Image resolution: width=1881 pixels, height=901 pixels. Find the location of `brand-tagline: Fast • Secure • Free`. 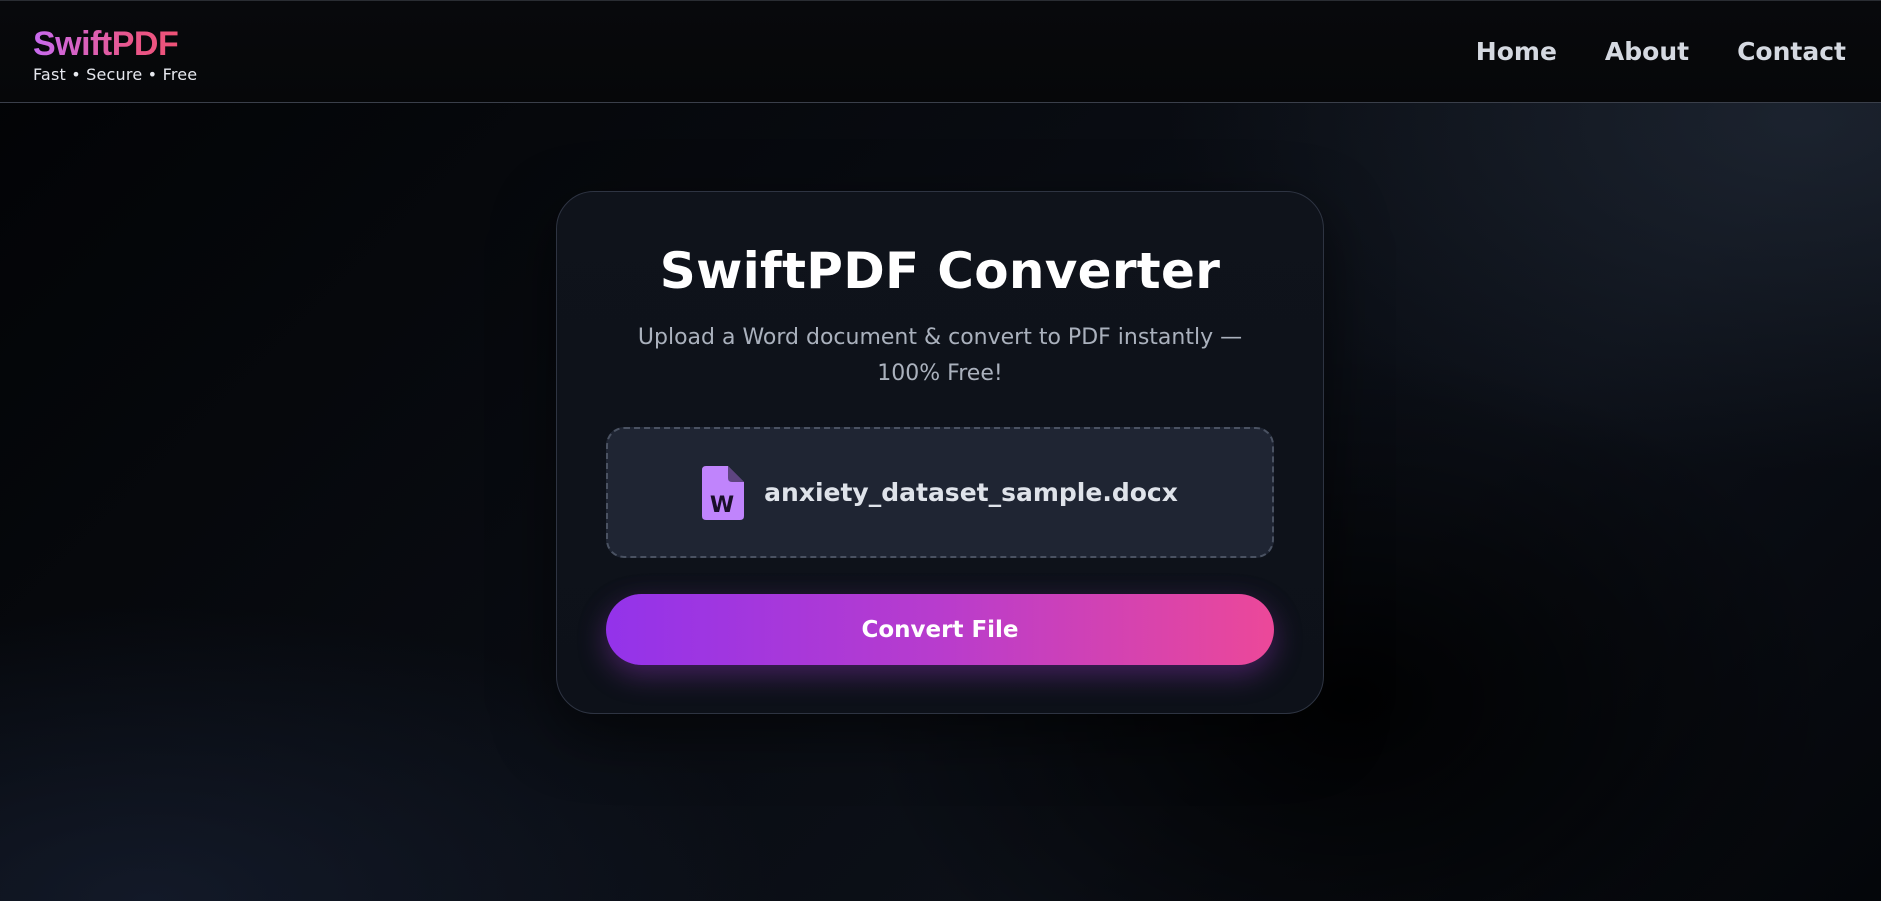

brand-tagline: Fast • Secure • Free is located at coordinates (115, 74).